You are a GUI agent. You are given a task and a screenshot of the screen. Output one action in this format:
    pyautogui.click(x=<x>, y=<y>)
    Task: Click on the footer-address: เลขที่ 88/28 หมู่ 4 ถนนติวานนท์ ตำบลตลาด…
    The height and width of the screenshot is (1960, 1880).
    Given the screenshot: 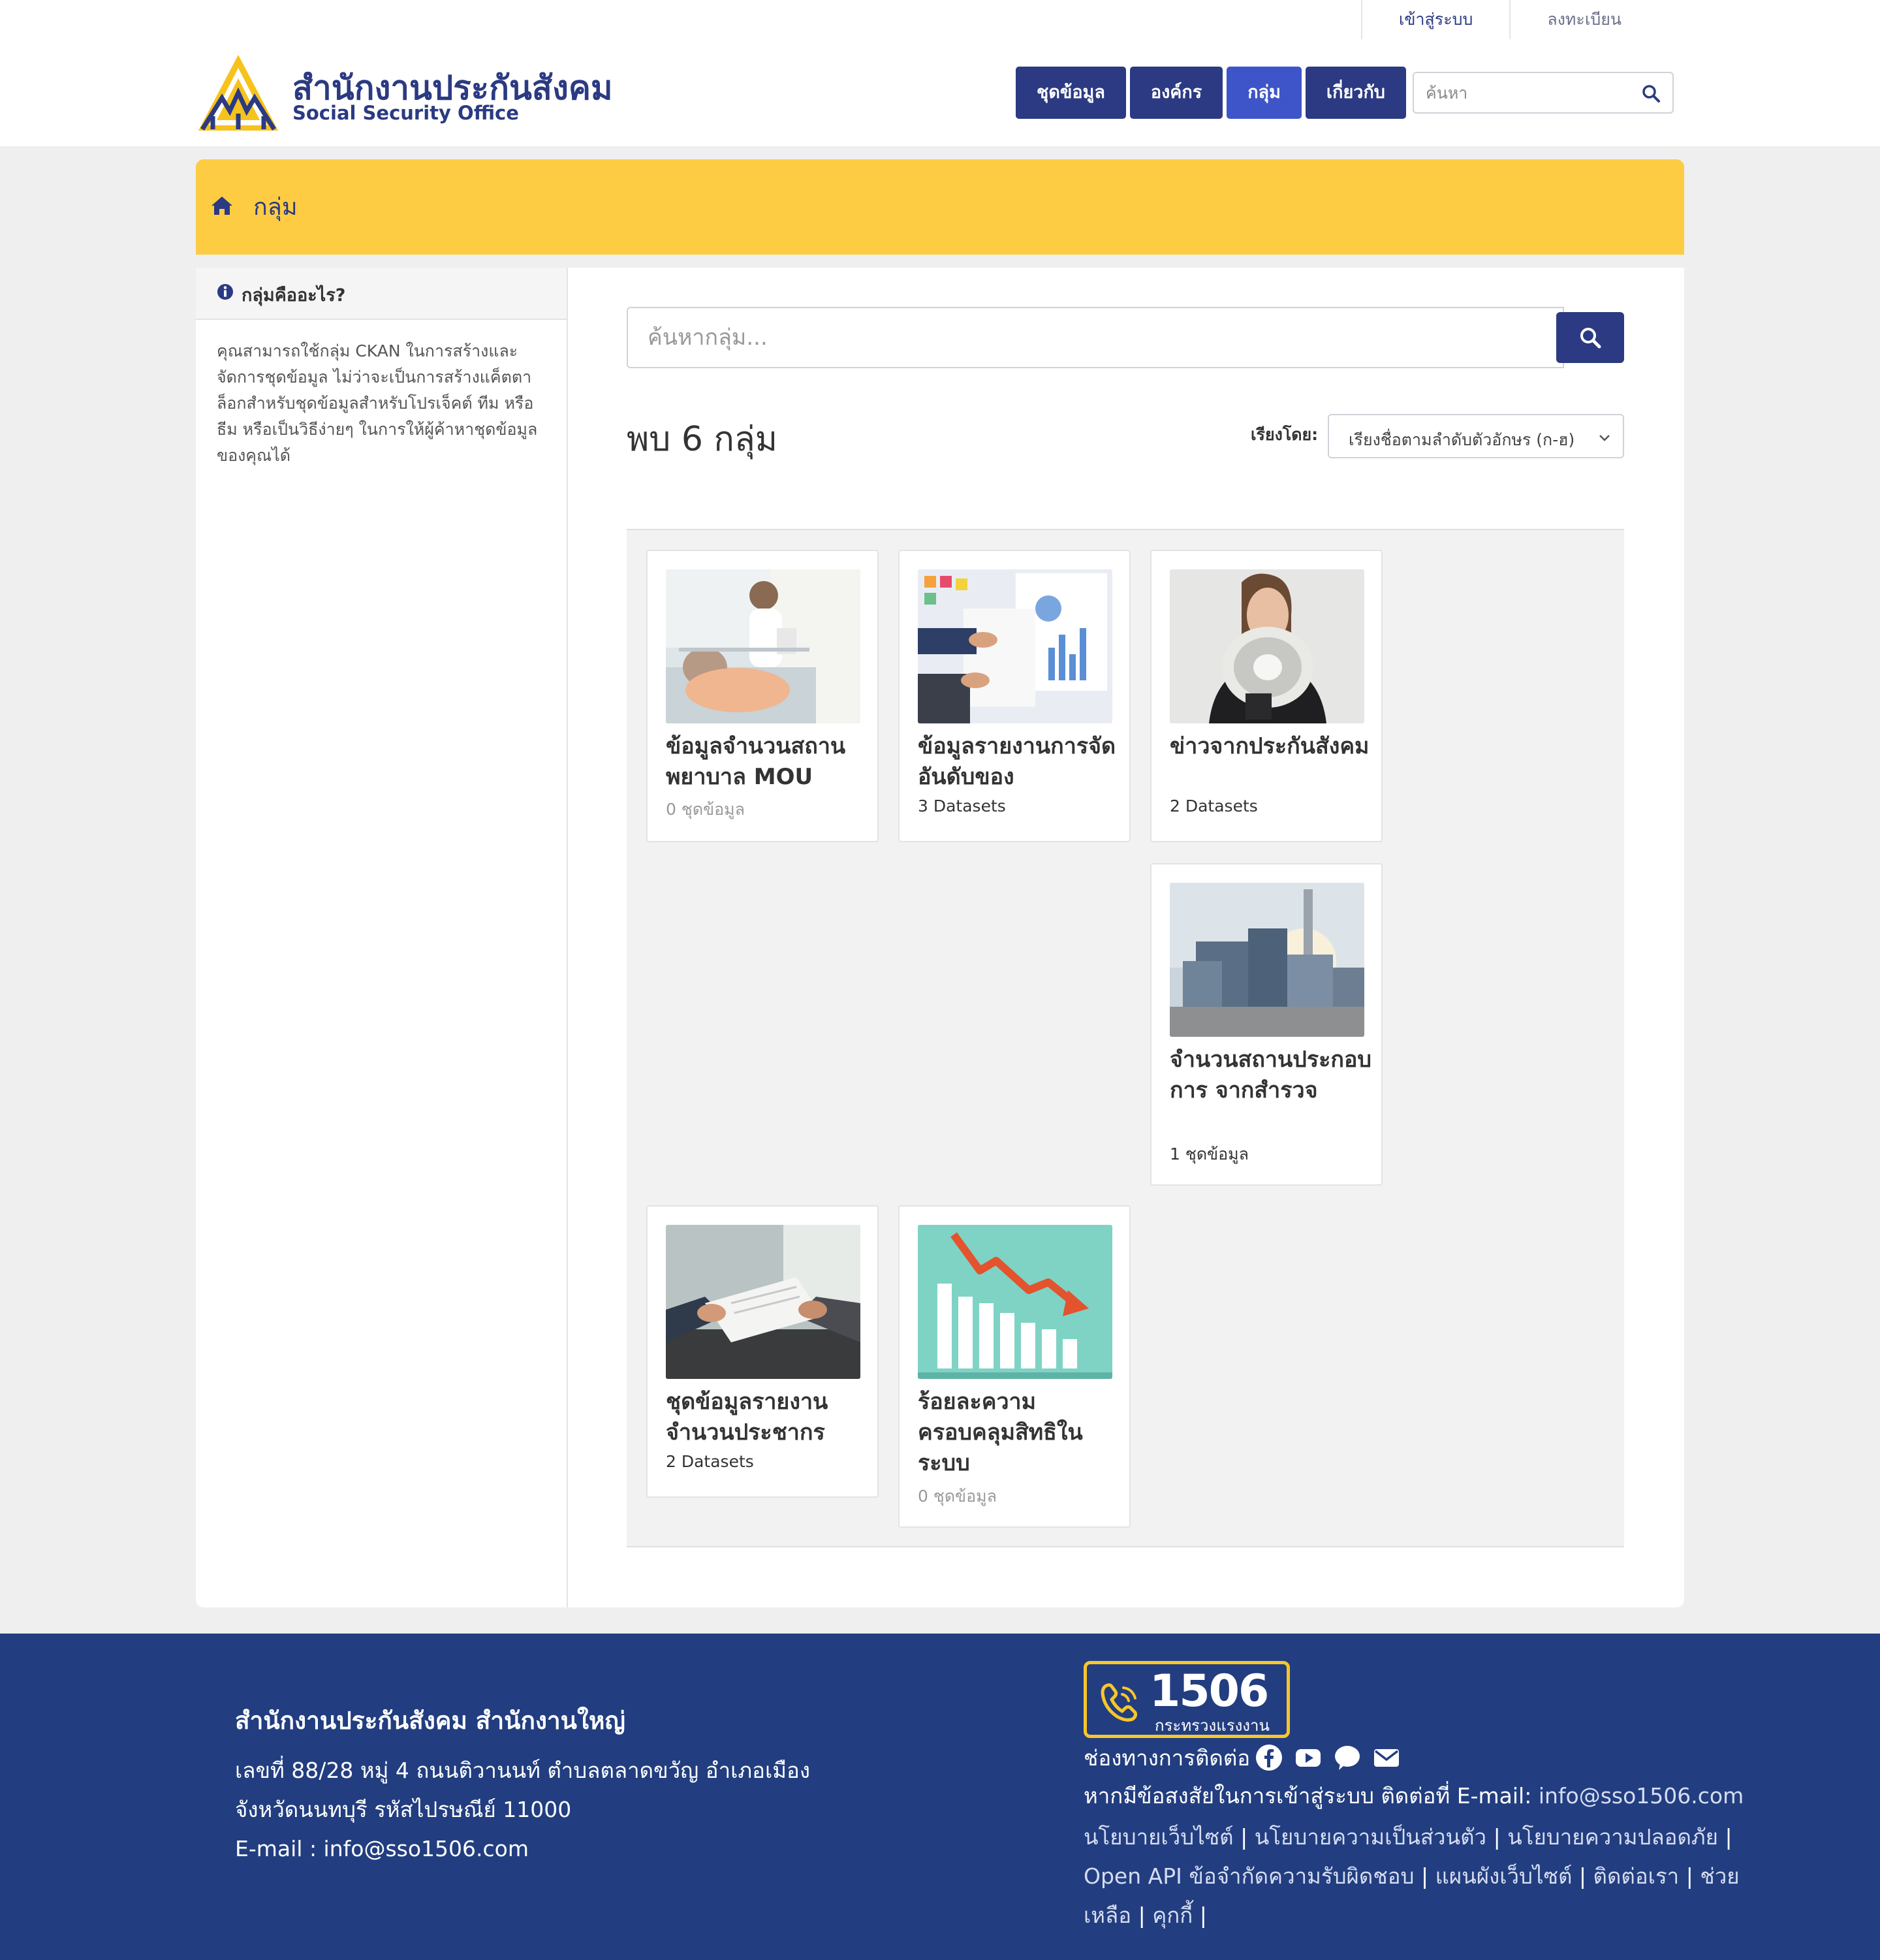 What is the action you would take?
    pyautogui.click(x=522, y=1810)
    